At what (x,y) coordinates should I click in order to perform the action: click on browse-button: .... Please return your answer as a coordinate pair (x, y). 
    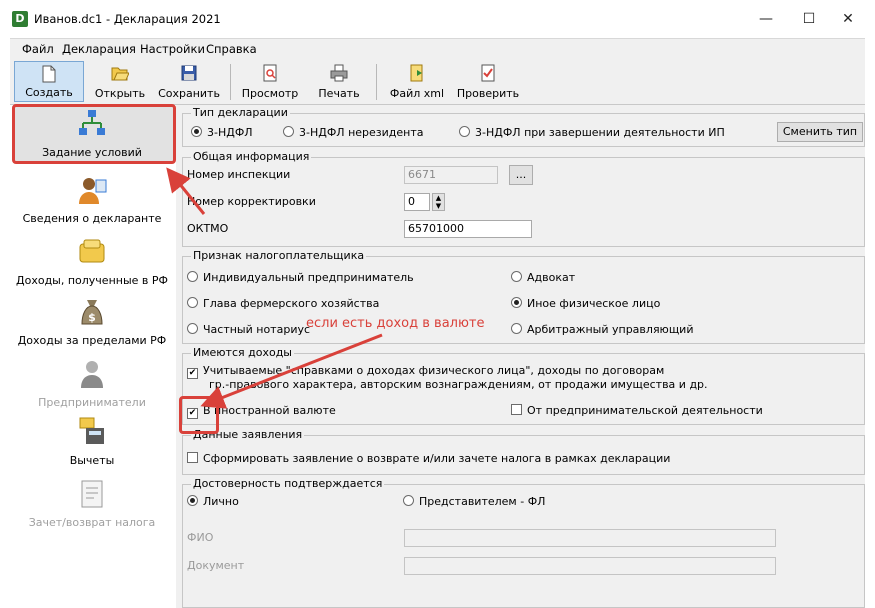
    Looking at the image, I should click on (521, 175).